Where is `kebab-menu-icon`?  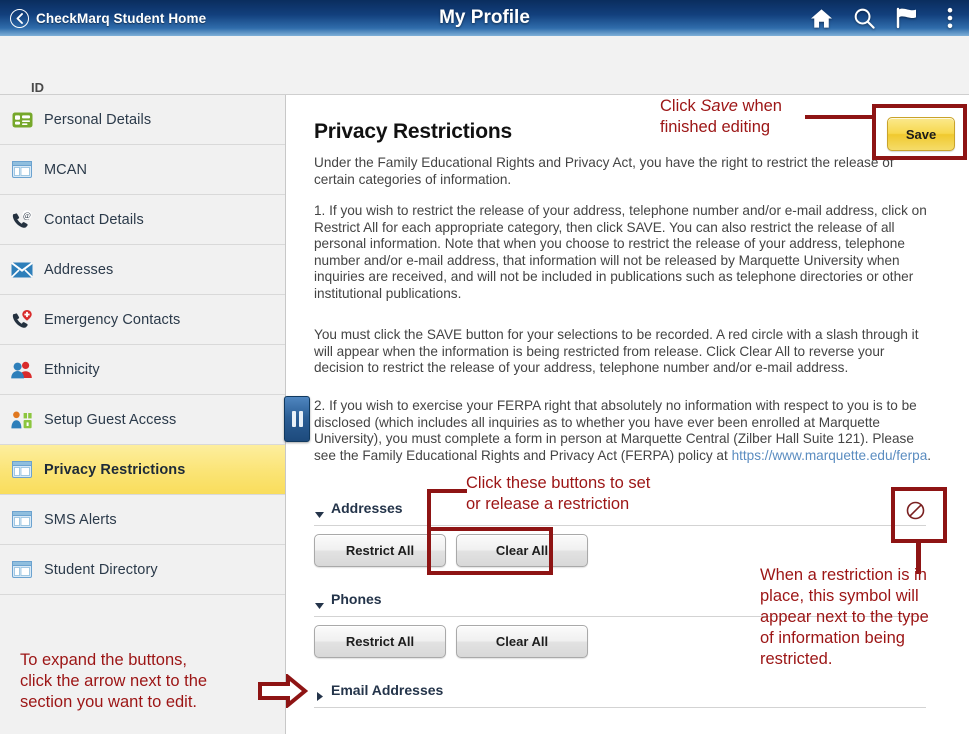 kebab-menu-icon is located at coordinates (950, 18).